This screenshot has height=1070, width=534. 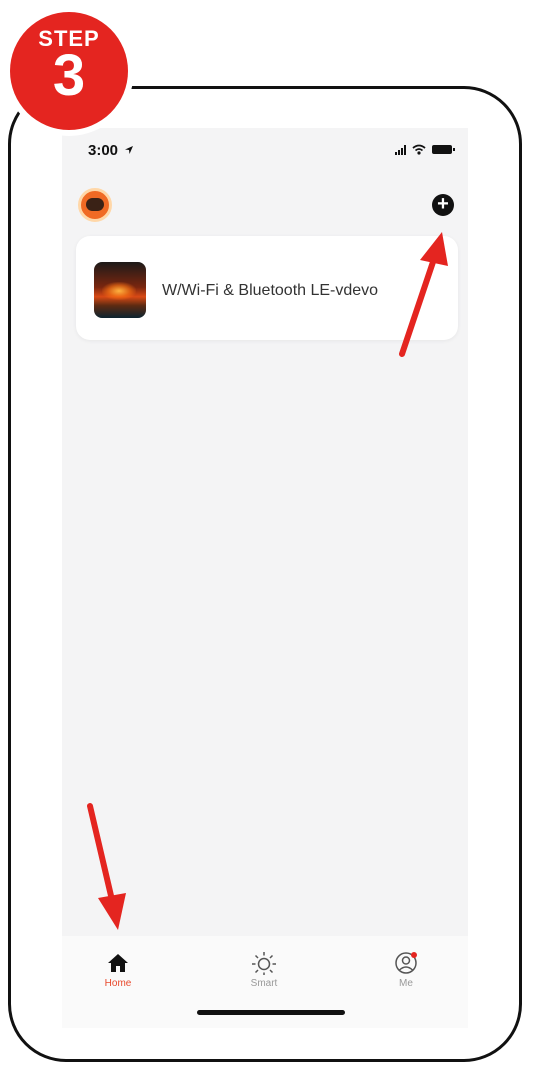 I want to click on tab-smart: Smart, so click(x=264, y=969).